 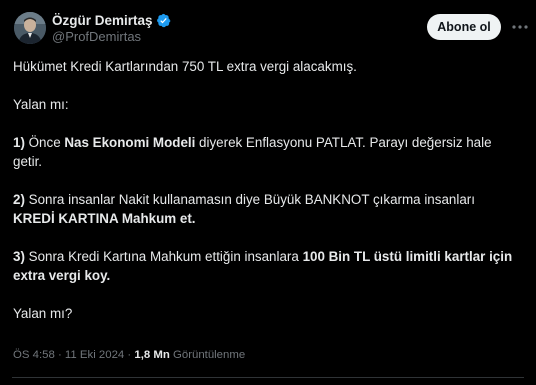 I want to click on point-number: 3), so click(x=19, y=256).